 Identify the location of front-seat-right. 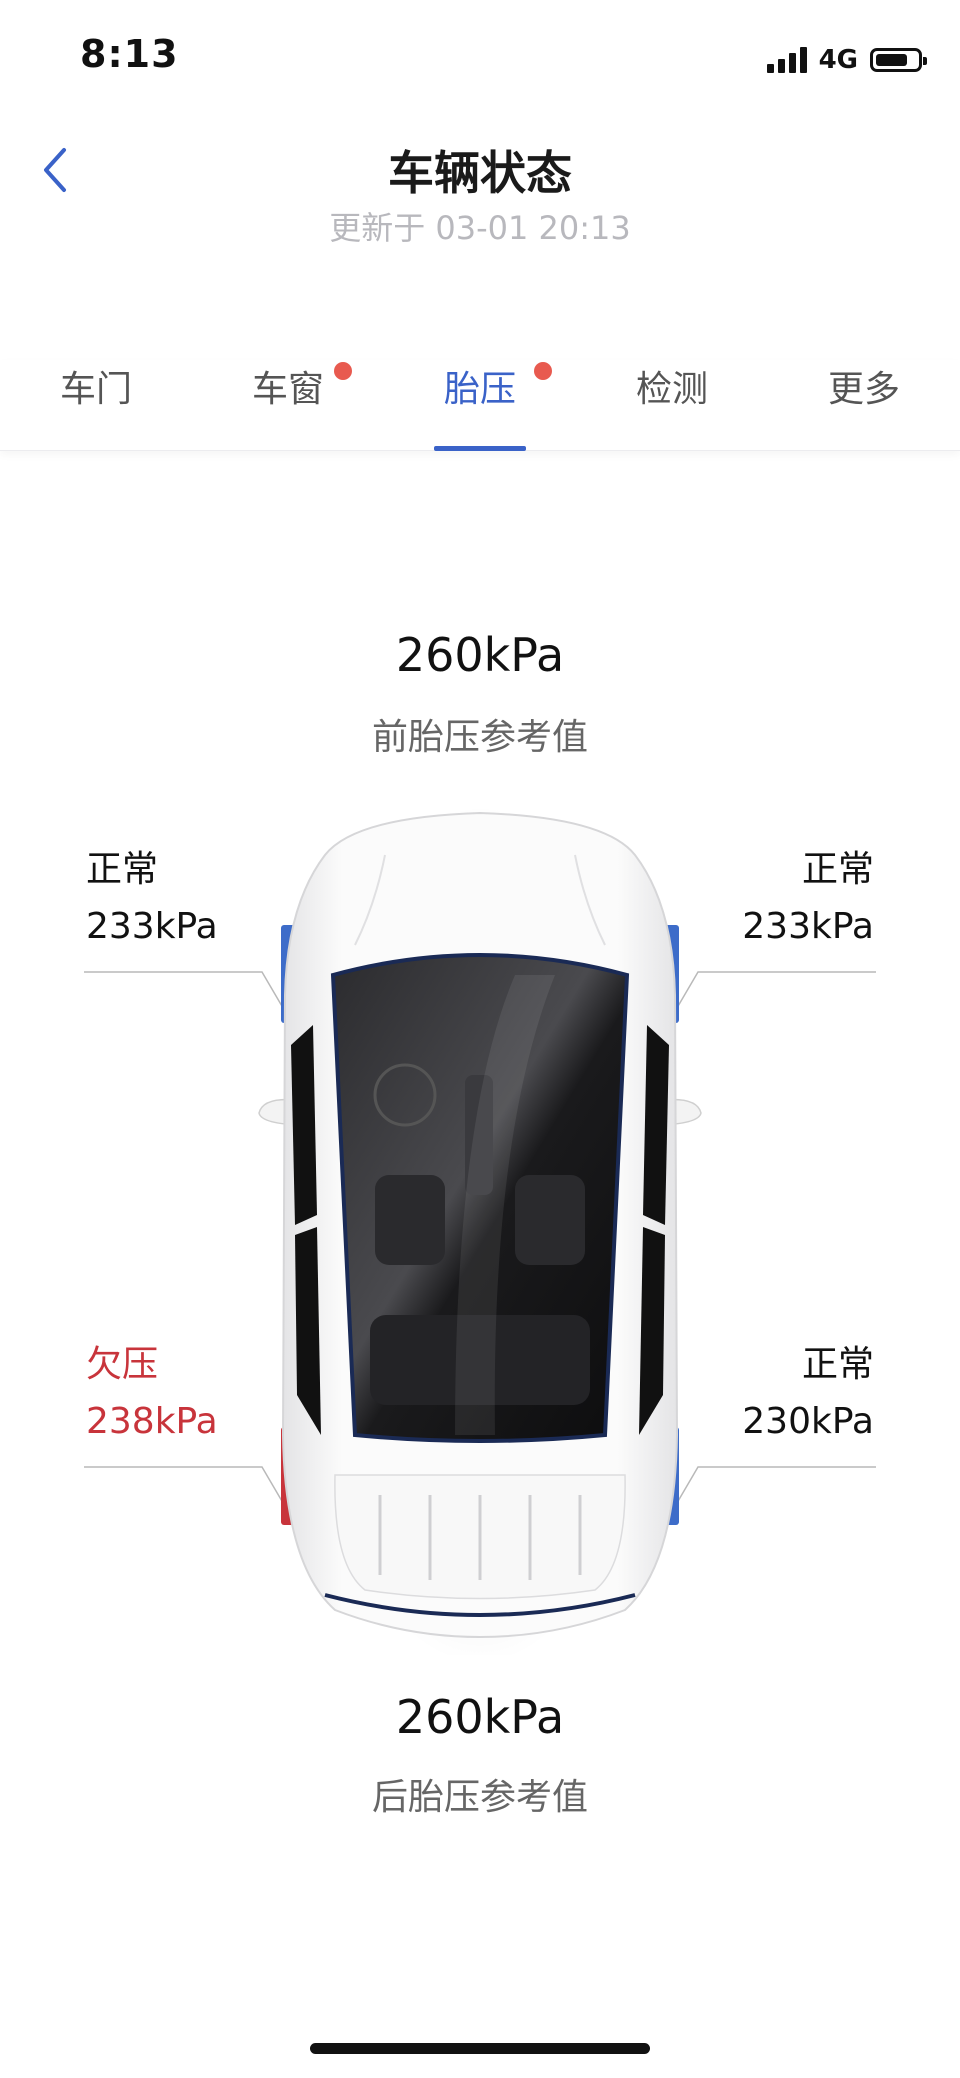
(550, 1220).